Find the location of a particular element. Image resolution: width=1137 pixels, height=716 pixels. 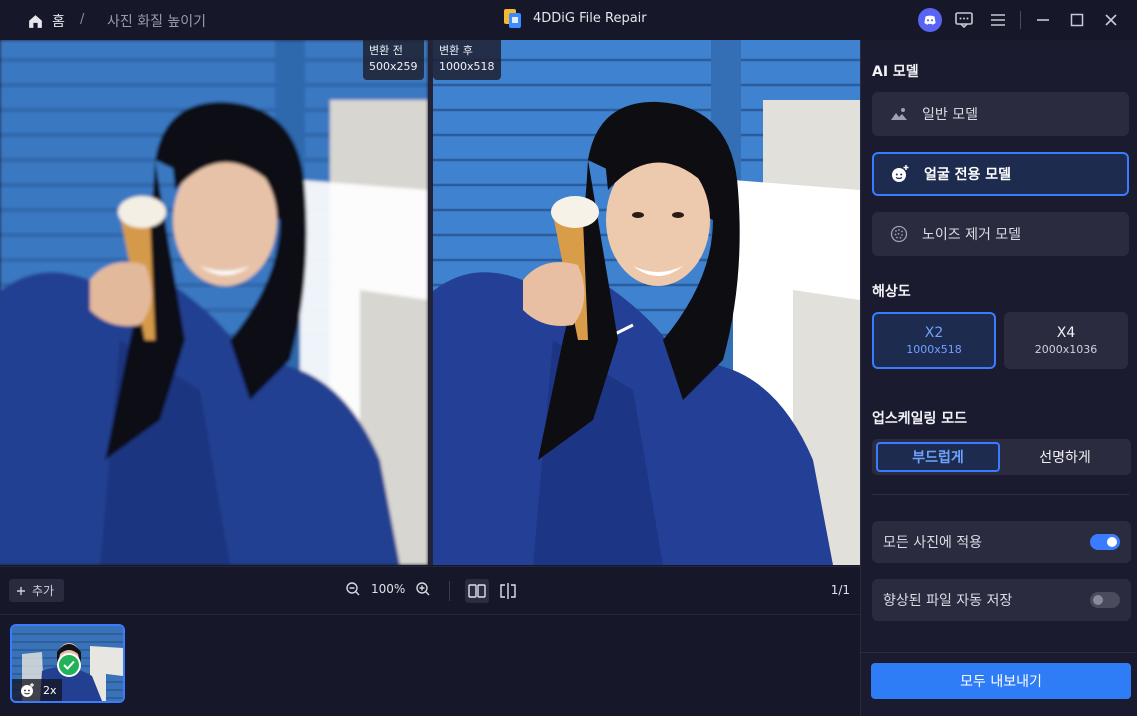

minimize-icon is located at coordinates (1043, 20).